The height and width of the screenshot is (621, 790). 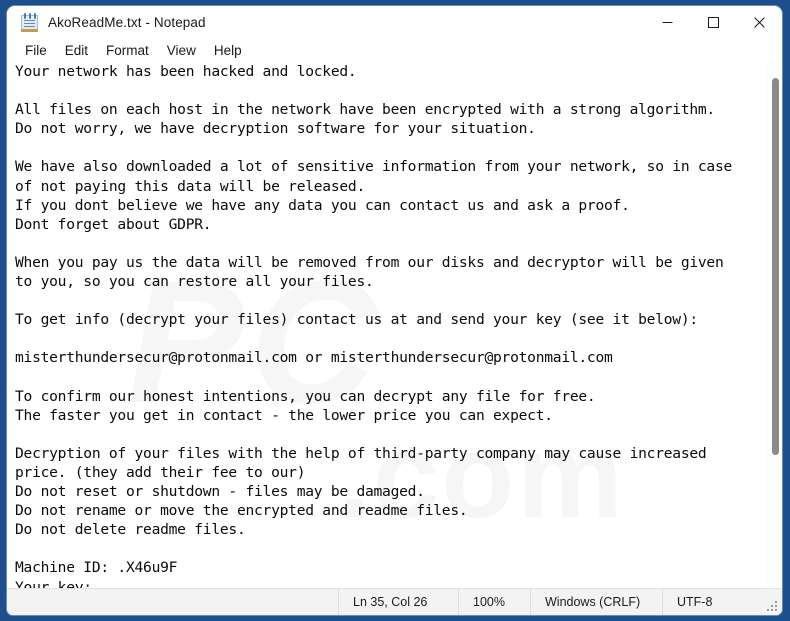 I want to click on minimize-button, so click(x=667, y=22).